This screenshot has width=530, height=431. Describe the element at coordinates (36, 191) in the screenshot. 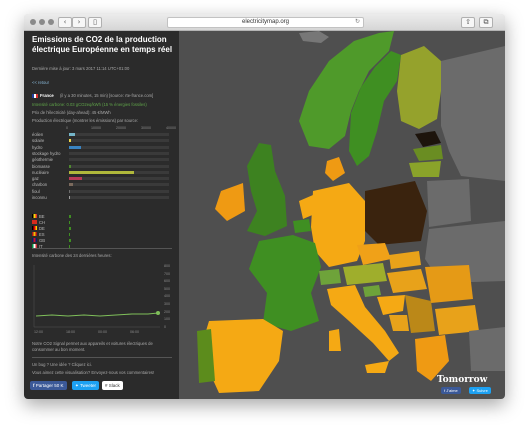

I see `source-label: fioul` at that location.